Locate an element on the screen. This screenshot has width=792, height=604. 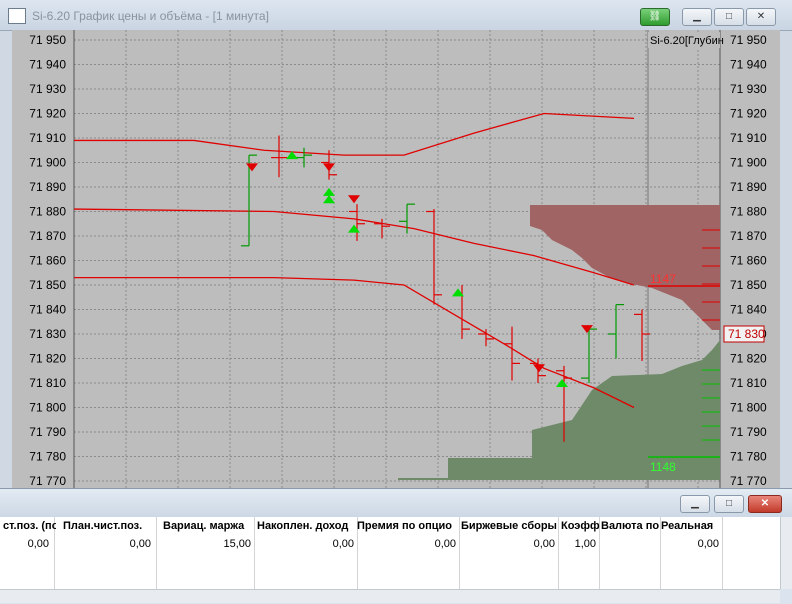
horizontal-scrollbar is located at coordinates (390, 596).